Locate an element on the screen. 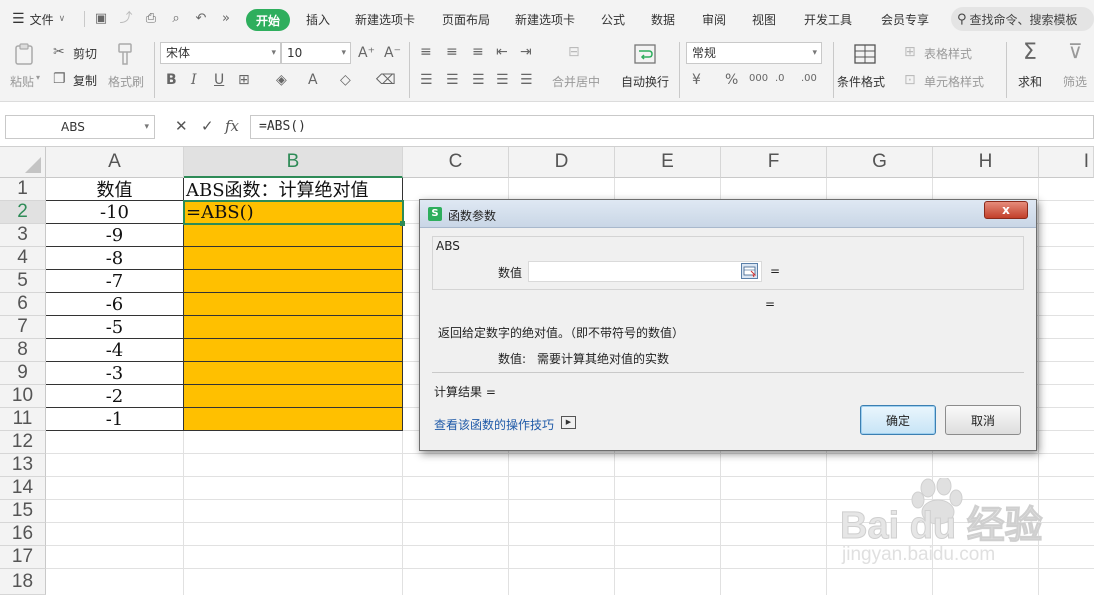 The width and height of the screenshot is (1094, 595). print-icon: ⎙ is located at coordinates (151, 19).